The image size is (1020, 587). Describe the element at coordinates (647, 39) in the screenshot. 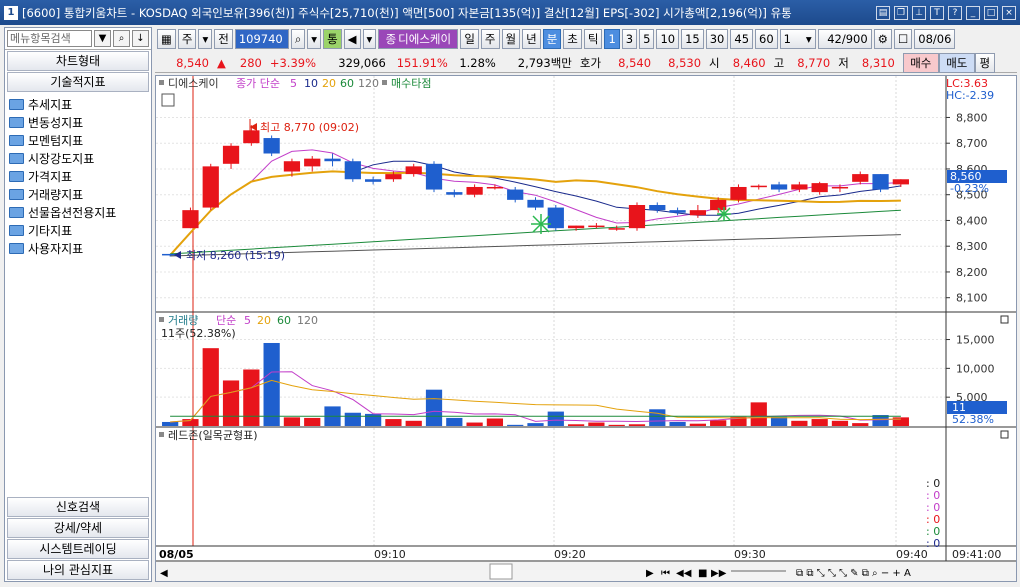

I see `minute-option: 5` at that location.